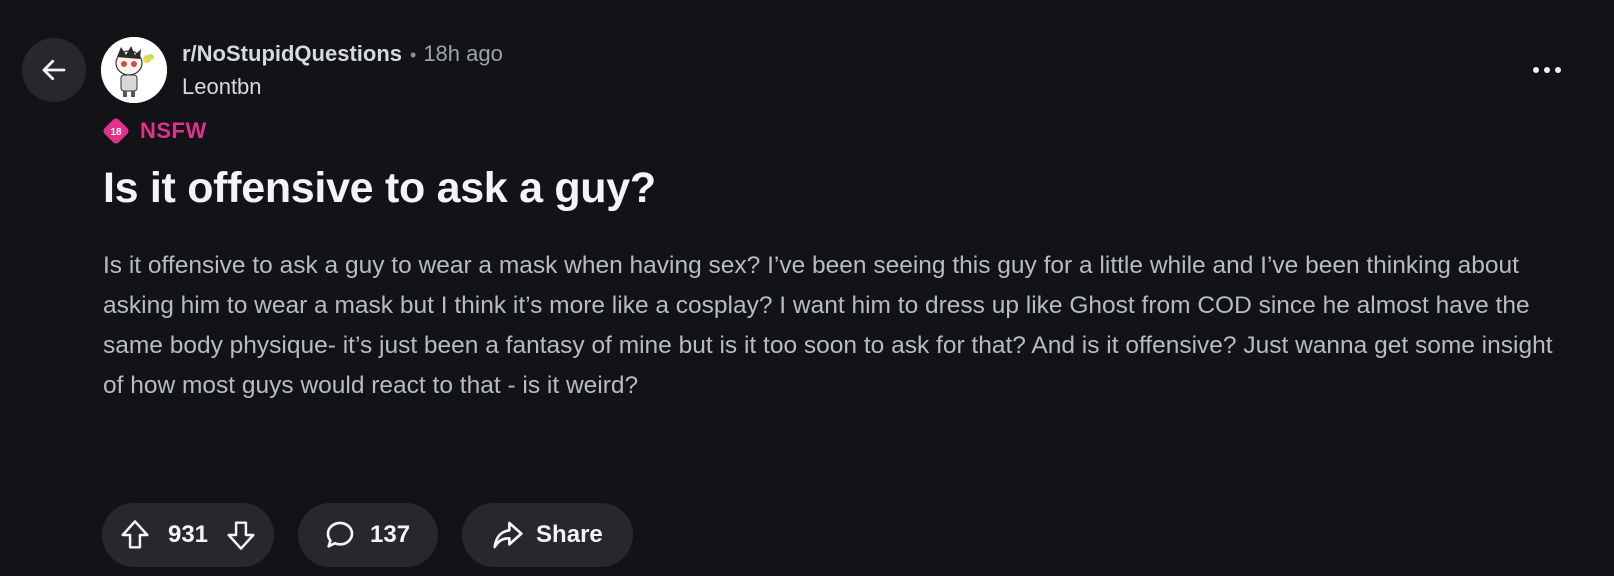  I want to click on downvote-button, so click(241, 535).